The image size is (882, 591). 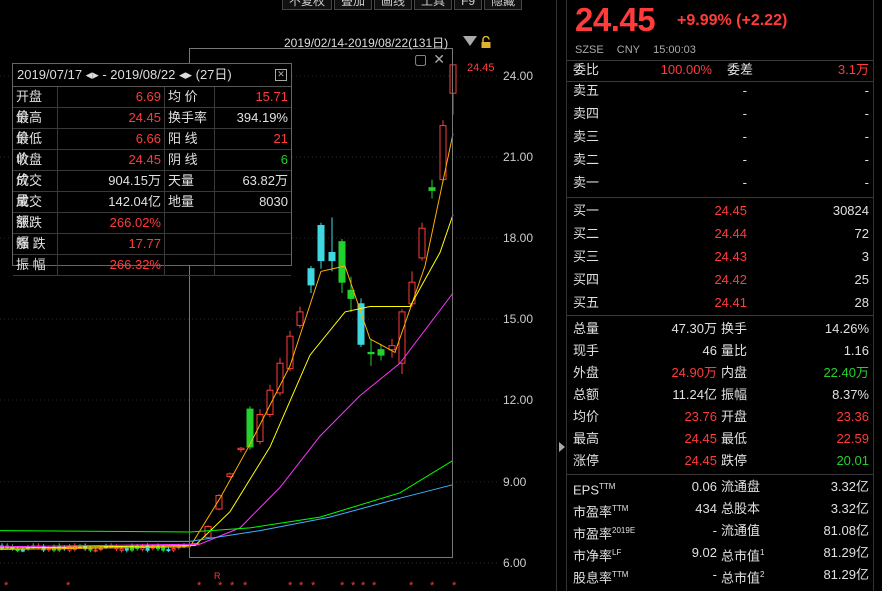 I want to click on stat-label: 最低, so click(x=734, y=438).